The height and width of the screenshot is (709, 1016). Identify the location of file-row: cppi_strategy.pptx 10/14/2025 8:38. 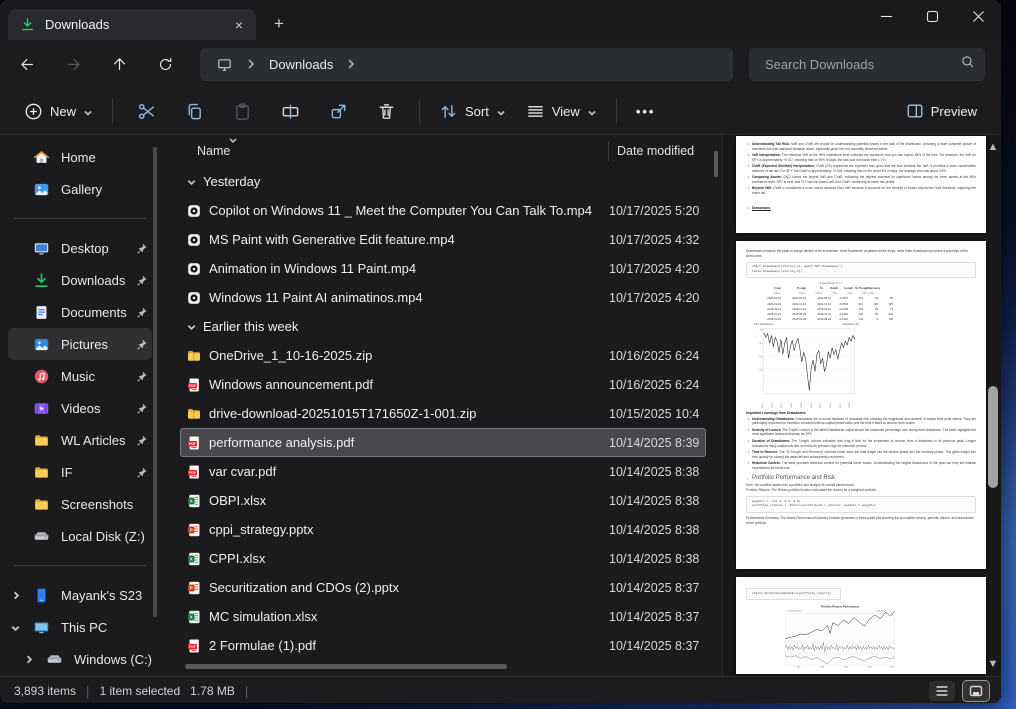
(443, 529).